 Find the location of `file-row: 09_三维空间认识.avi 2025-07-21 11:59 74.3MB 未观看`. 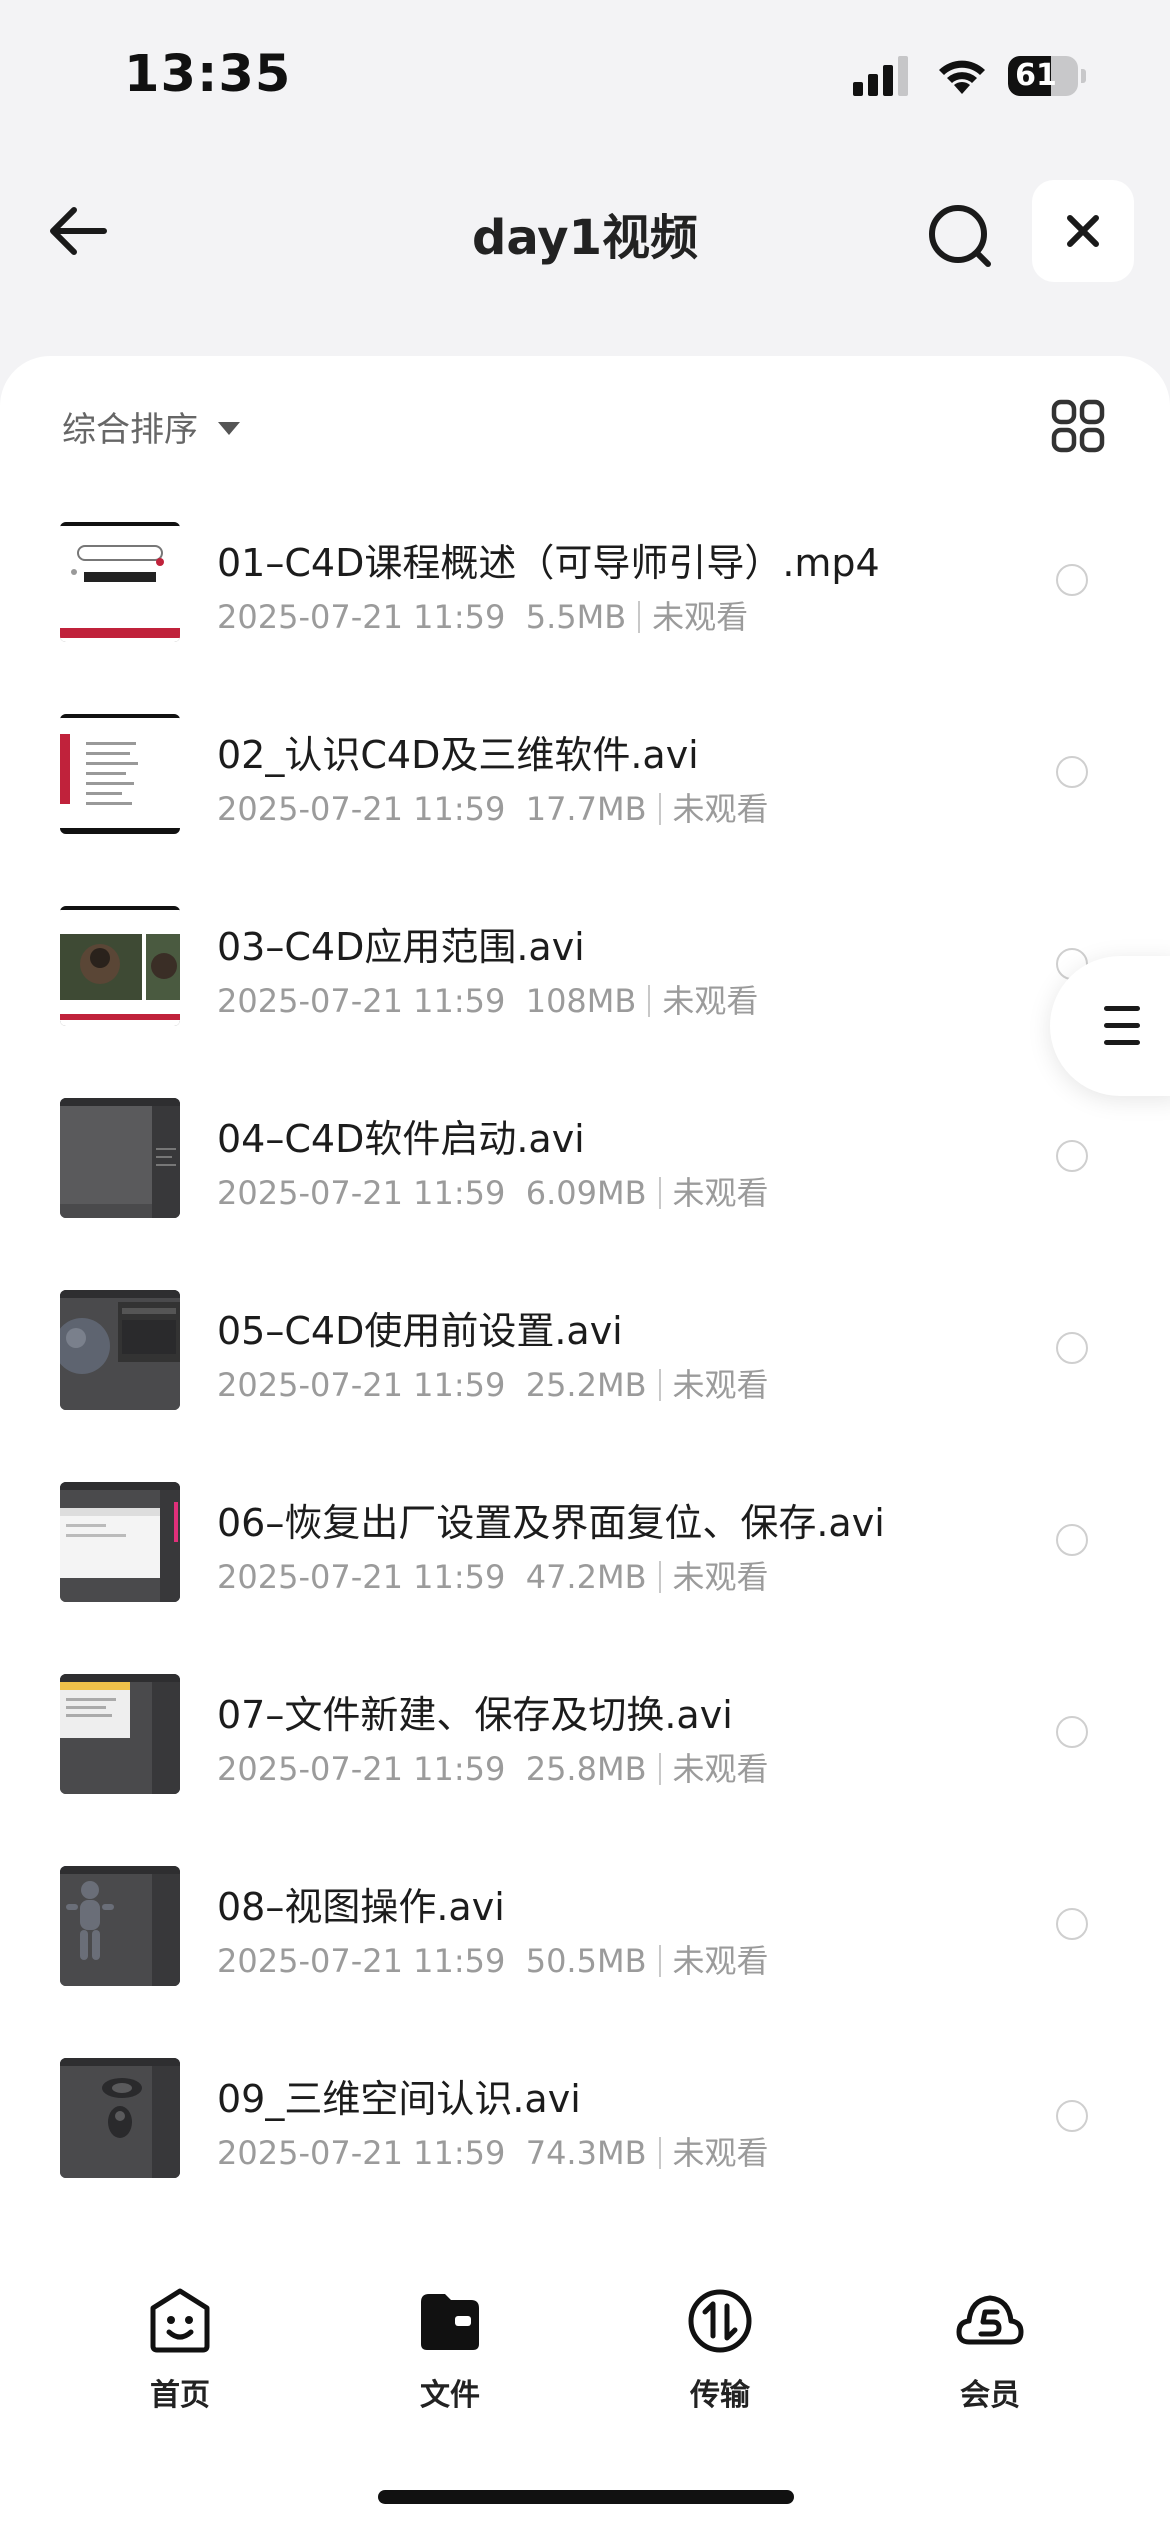

file-row: 09_三维空间认识.avi 2025-07-21 11:59 74.3MB 未观看 is located at coordinates (585, 2154).